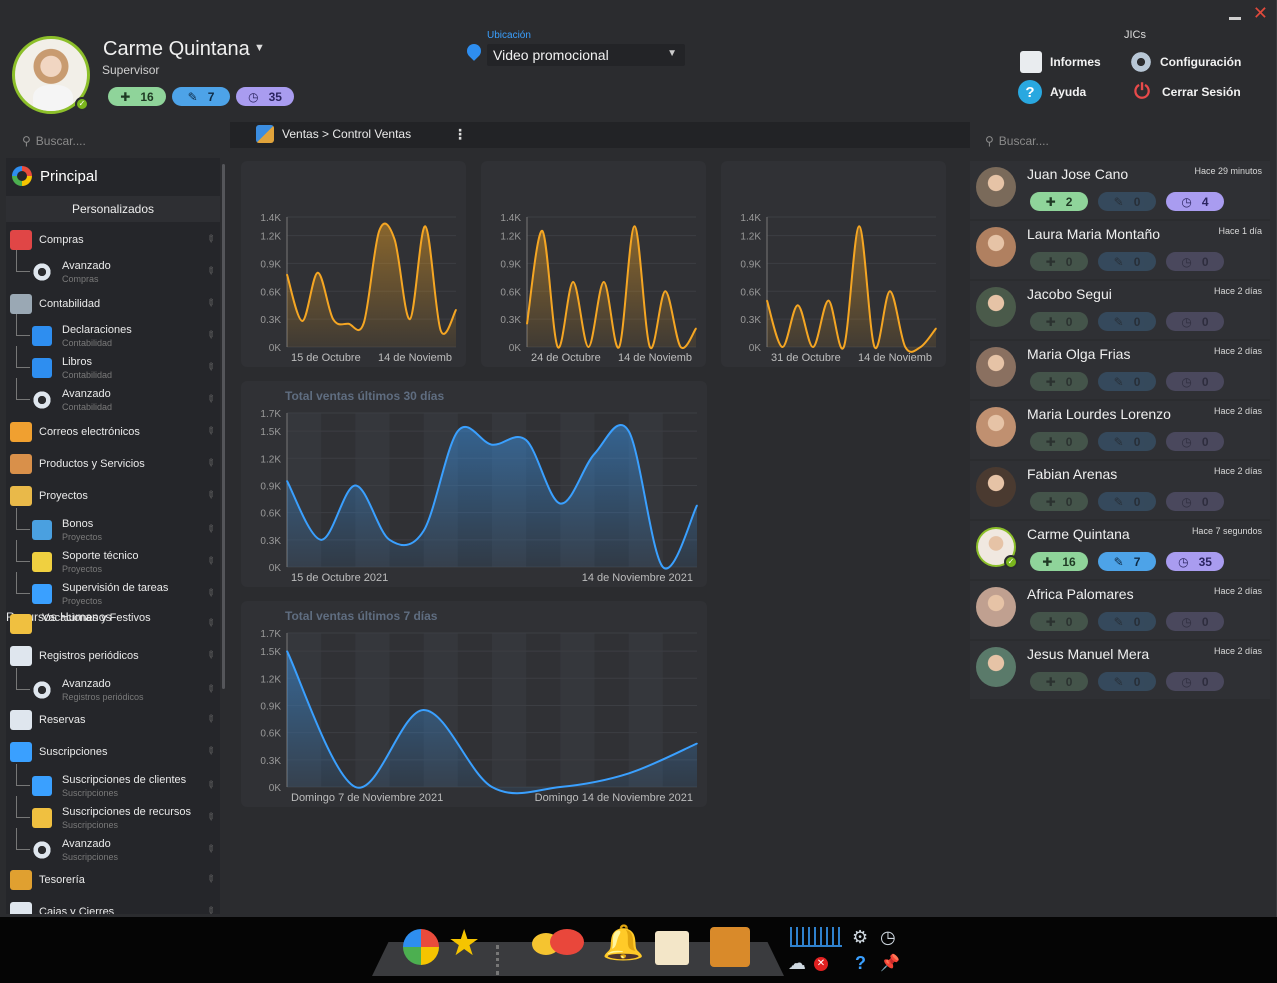  What do you see at coordinates (346, 134) in the screenshot?
I see `breadcrumb: Ventas > Control Ventas` at bounding box center [346, 134].